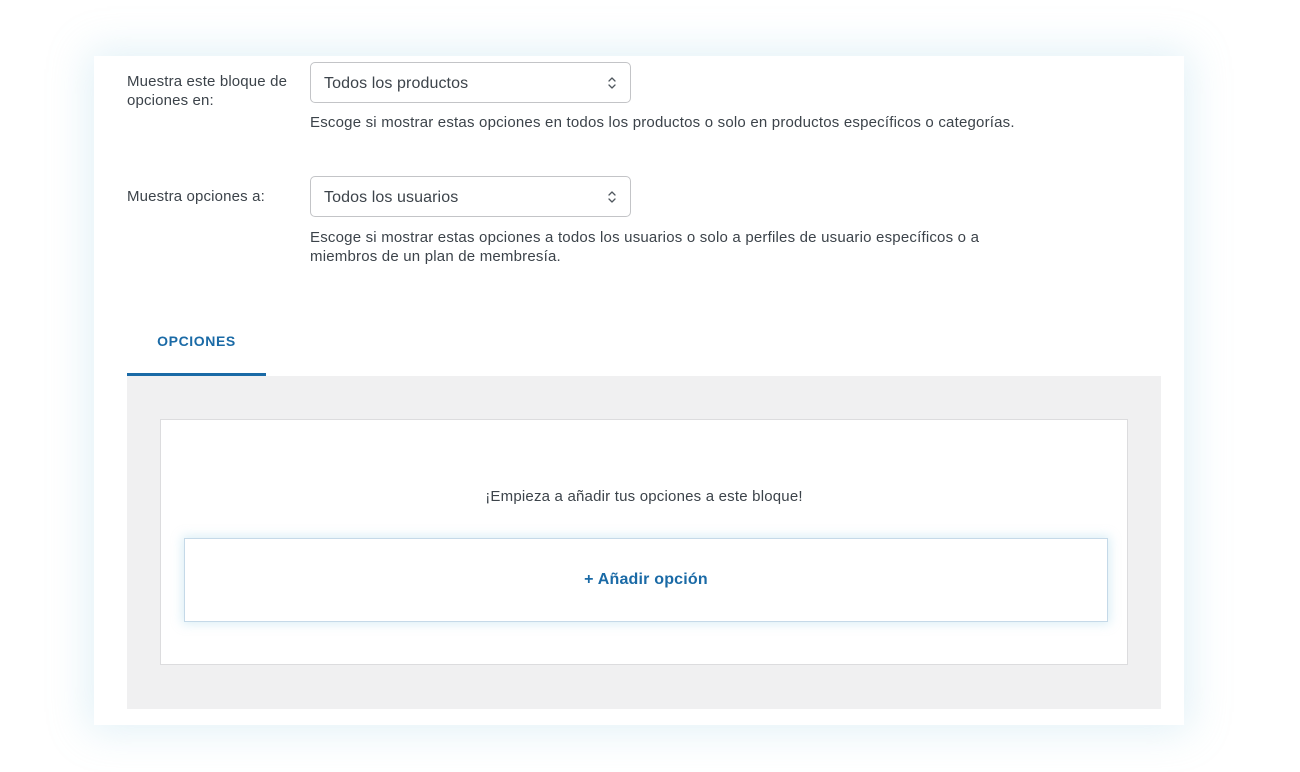 This screenshot has height=772, width=1300. What do you see at coordinates (196, 346) in the screenshot?
I see `tab-opciones: OPCIONES` at bounding box center [196, 346].